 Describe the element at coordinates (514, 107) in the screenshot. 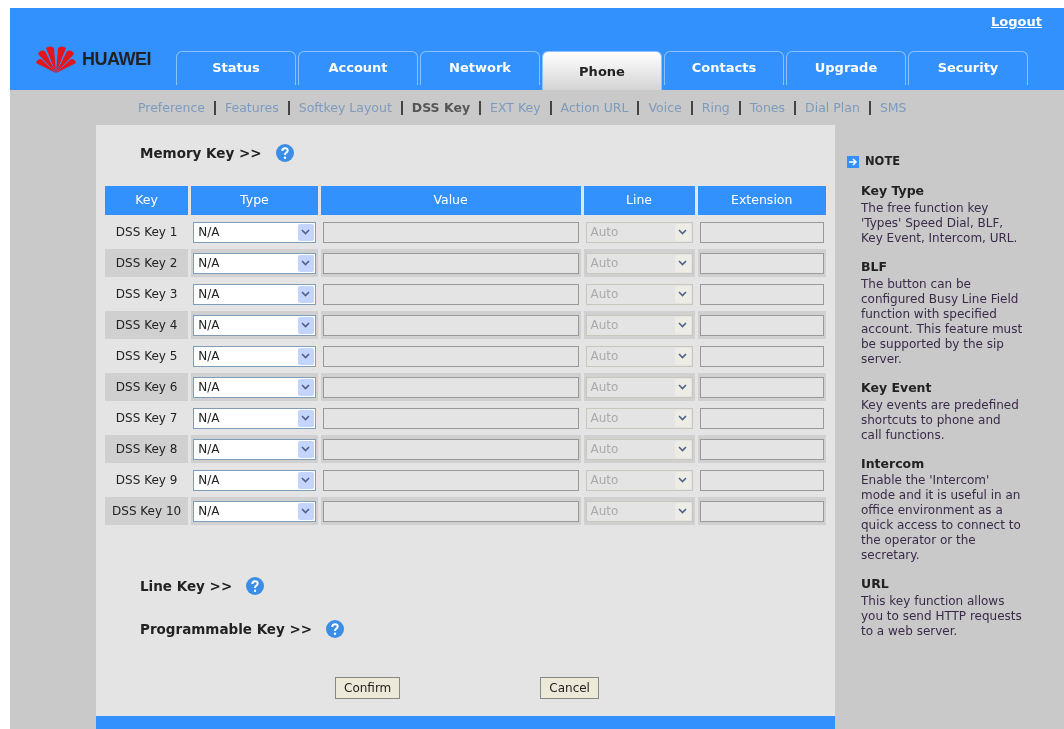

I see `subnav-link: EXT Key` at that location.